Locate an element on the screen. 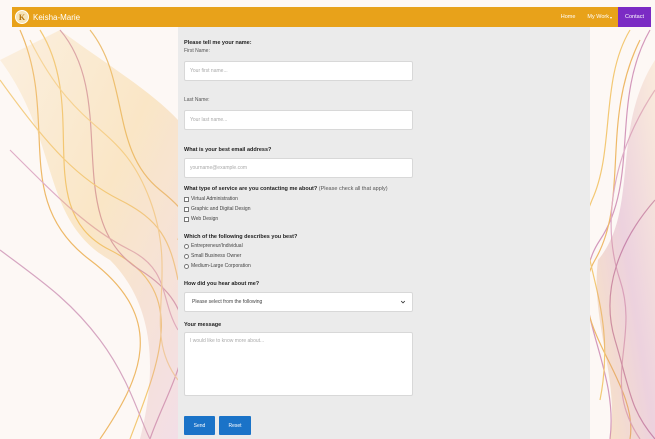 Image resolution: width=655 pixels, height=439 pixels. option-label: Virtual Administration is located at coordinates (214, 199).